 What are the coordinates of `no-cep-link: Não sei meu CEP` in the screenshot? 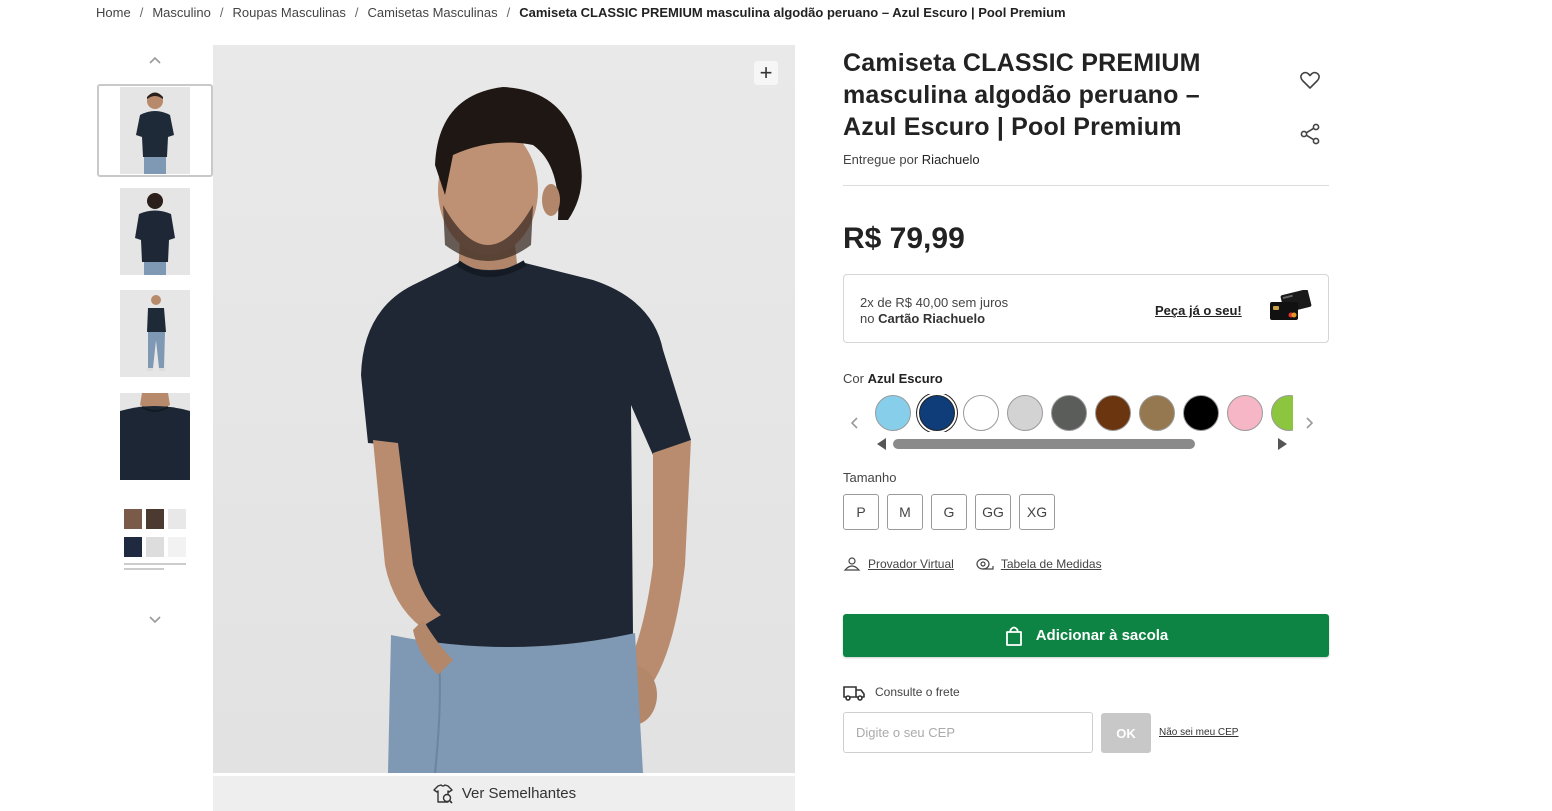 It's located at (1198, 732).